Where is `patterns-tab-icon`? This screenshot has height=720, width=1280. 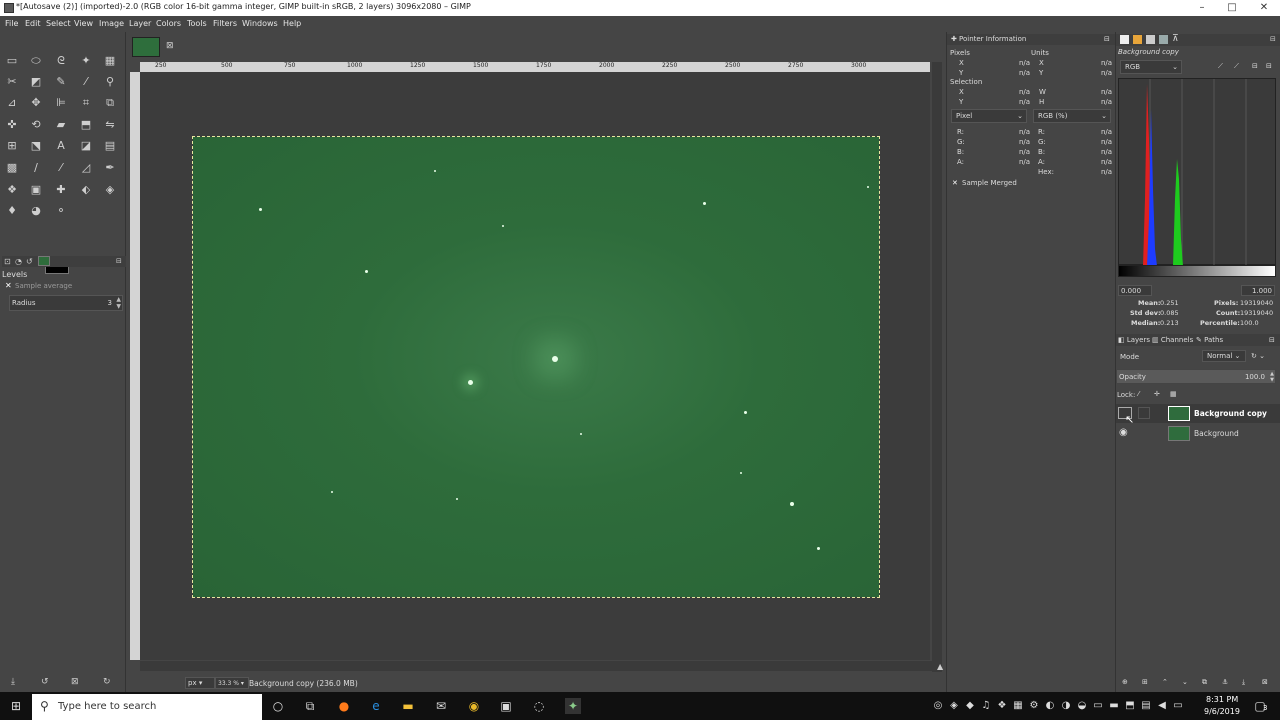 patterns-tab-icon is located at coordinates (1163, 39).